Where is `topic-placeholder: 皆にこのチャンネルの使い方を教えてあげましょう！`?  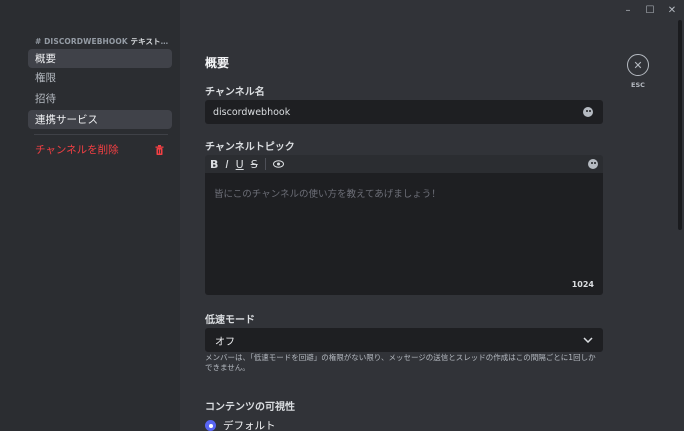
topic-placeholder: 皆にこのチャンネルの使い方を教えてあげましょう！ is located at coordinates (327, 194).